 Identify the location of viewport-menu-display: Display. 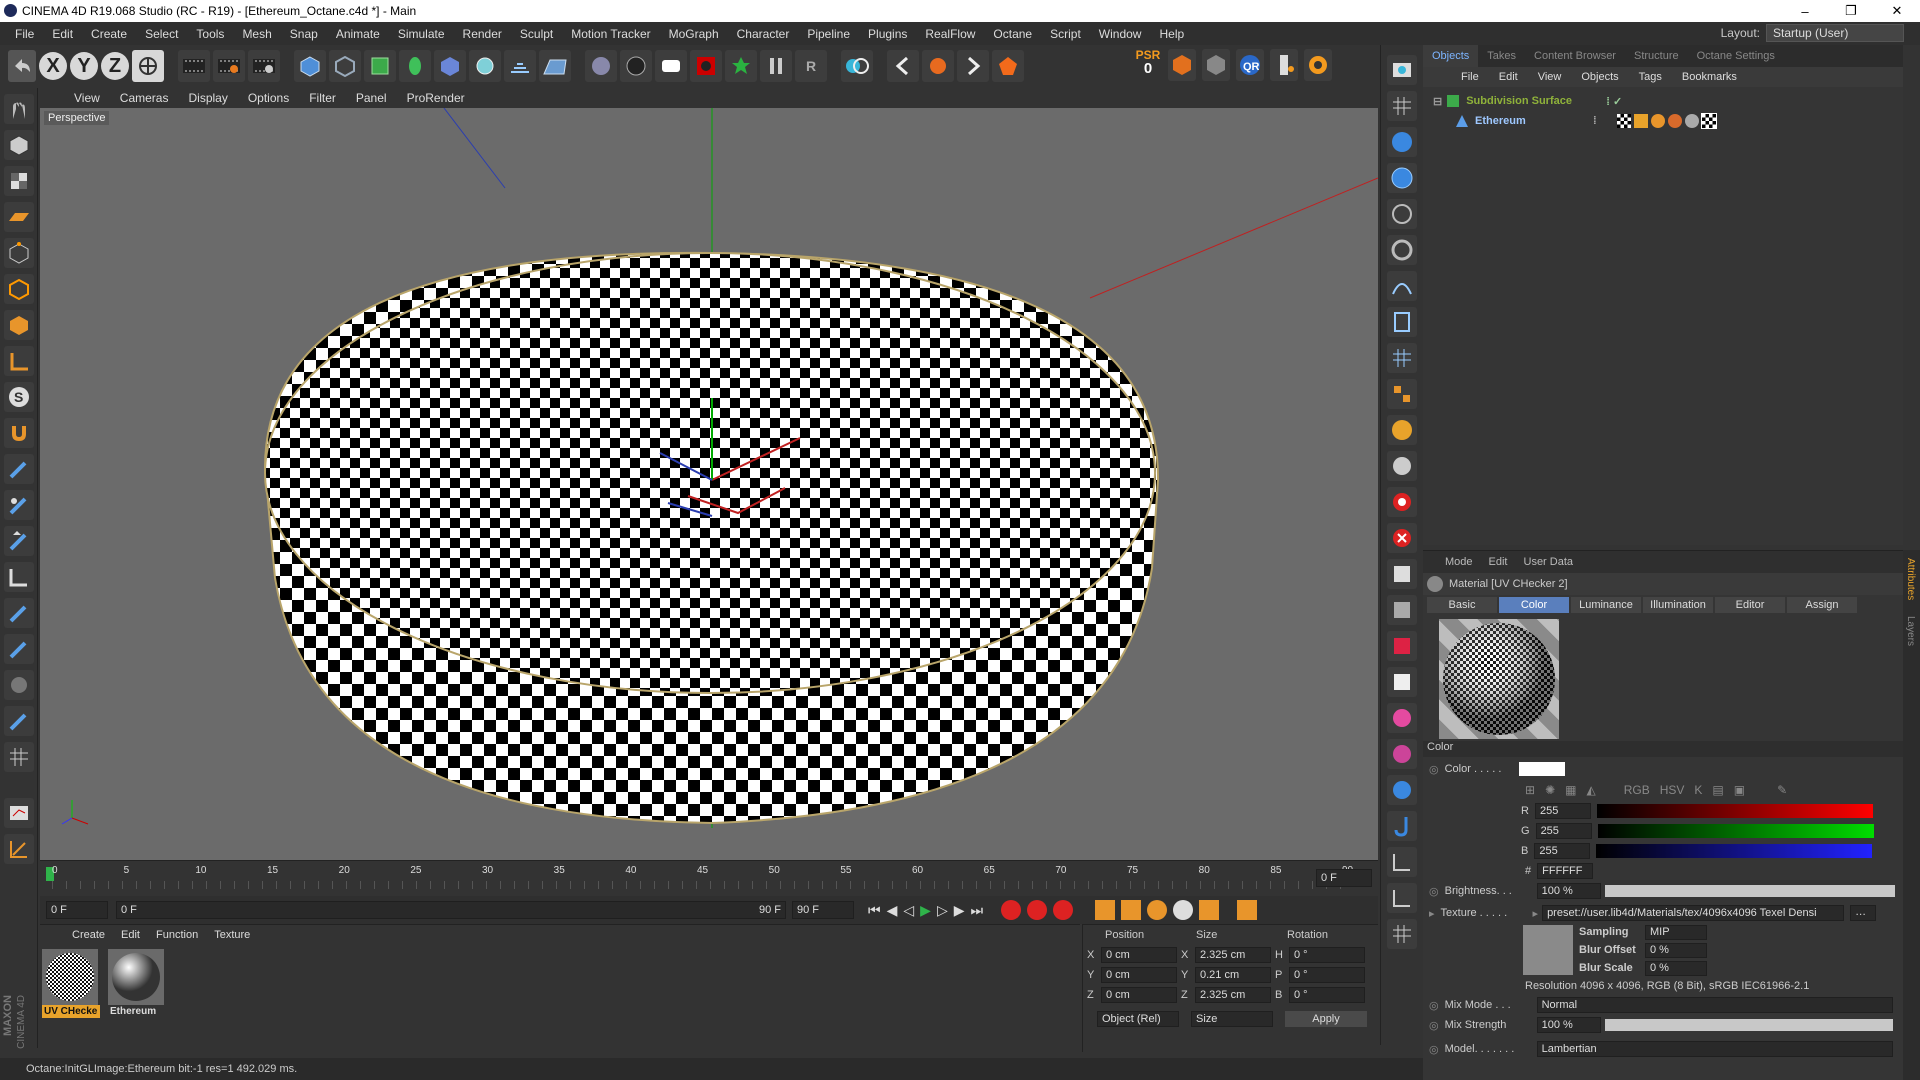
(207, 98).